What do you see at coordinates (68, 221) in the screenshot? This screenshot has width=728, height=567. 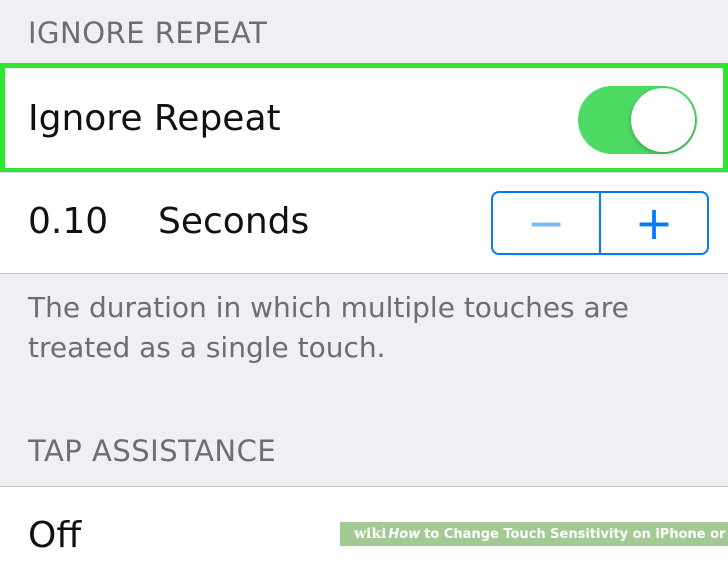 I see `duration-value: 0.10` at bounding box center [68, 221].